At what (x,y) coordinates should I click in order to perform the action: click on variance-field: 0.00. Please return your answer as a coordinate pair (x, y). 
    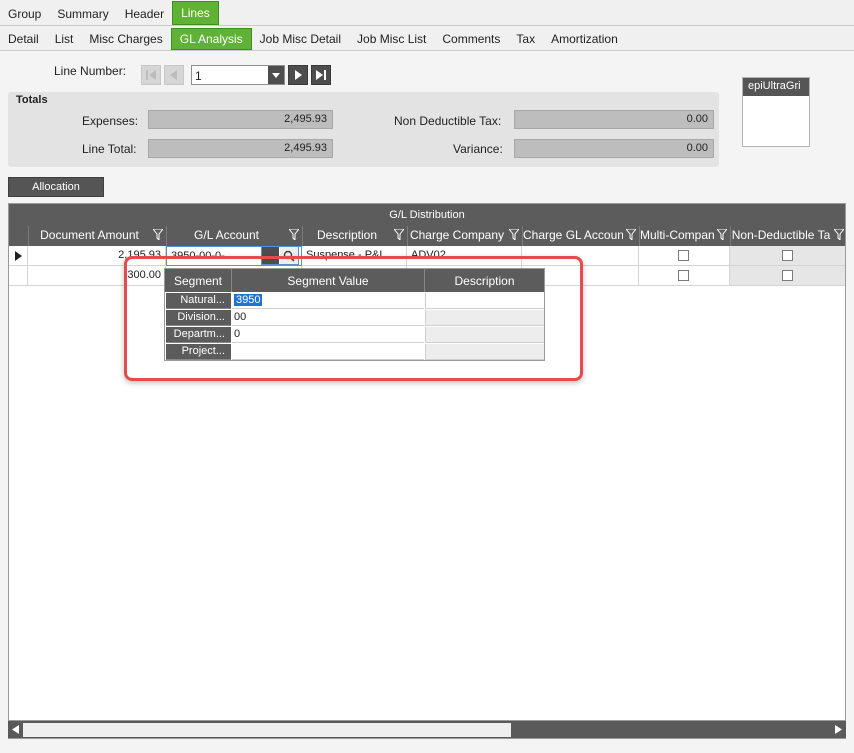
    Looking at the image, I should click on (614, 148).